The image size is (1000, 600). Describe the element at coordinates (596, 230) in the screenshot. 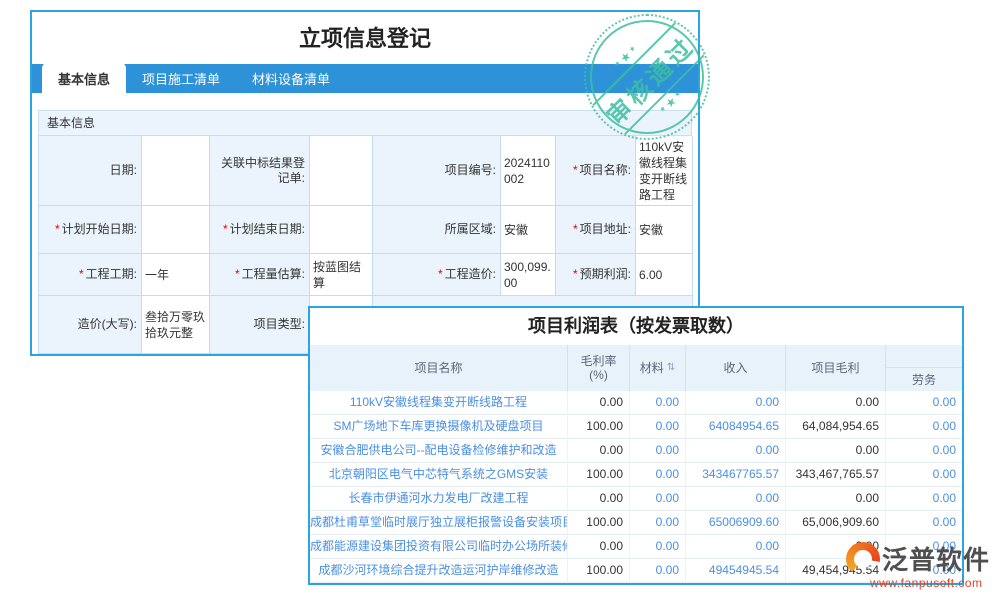

I see `field-label-project-address: * 项目地址:` at that location.